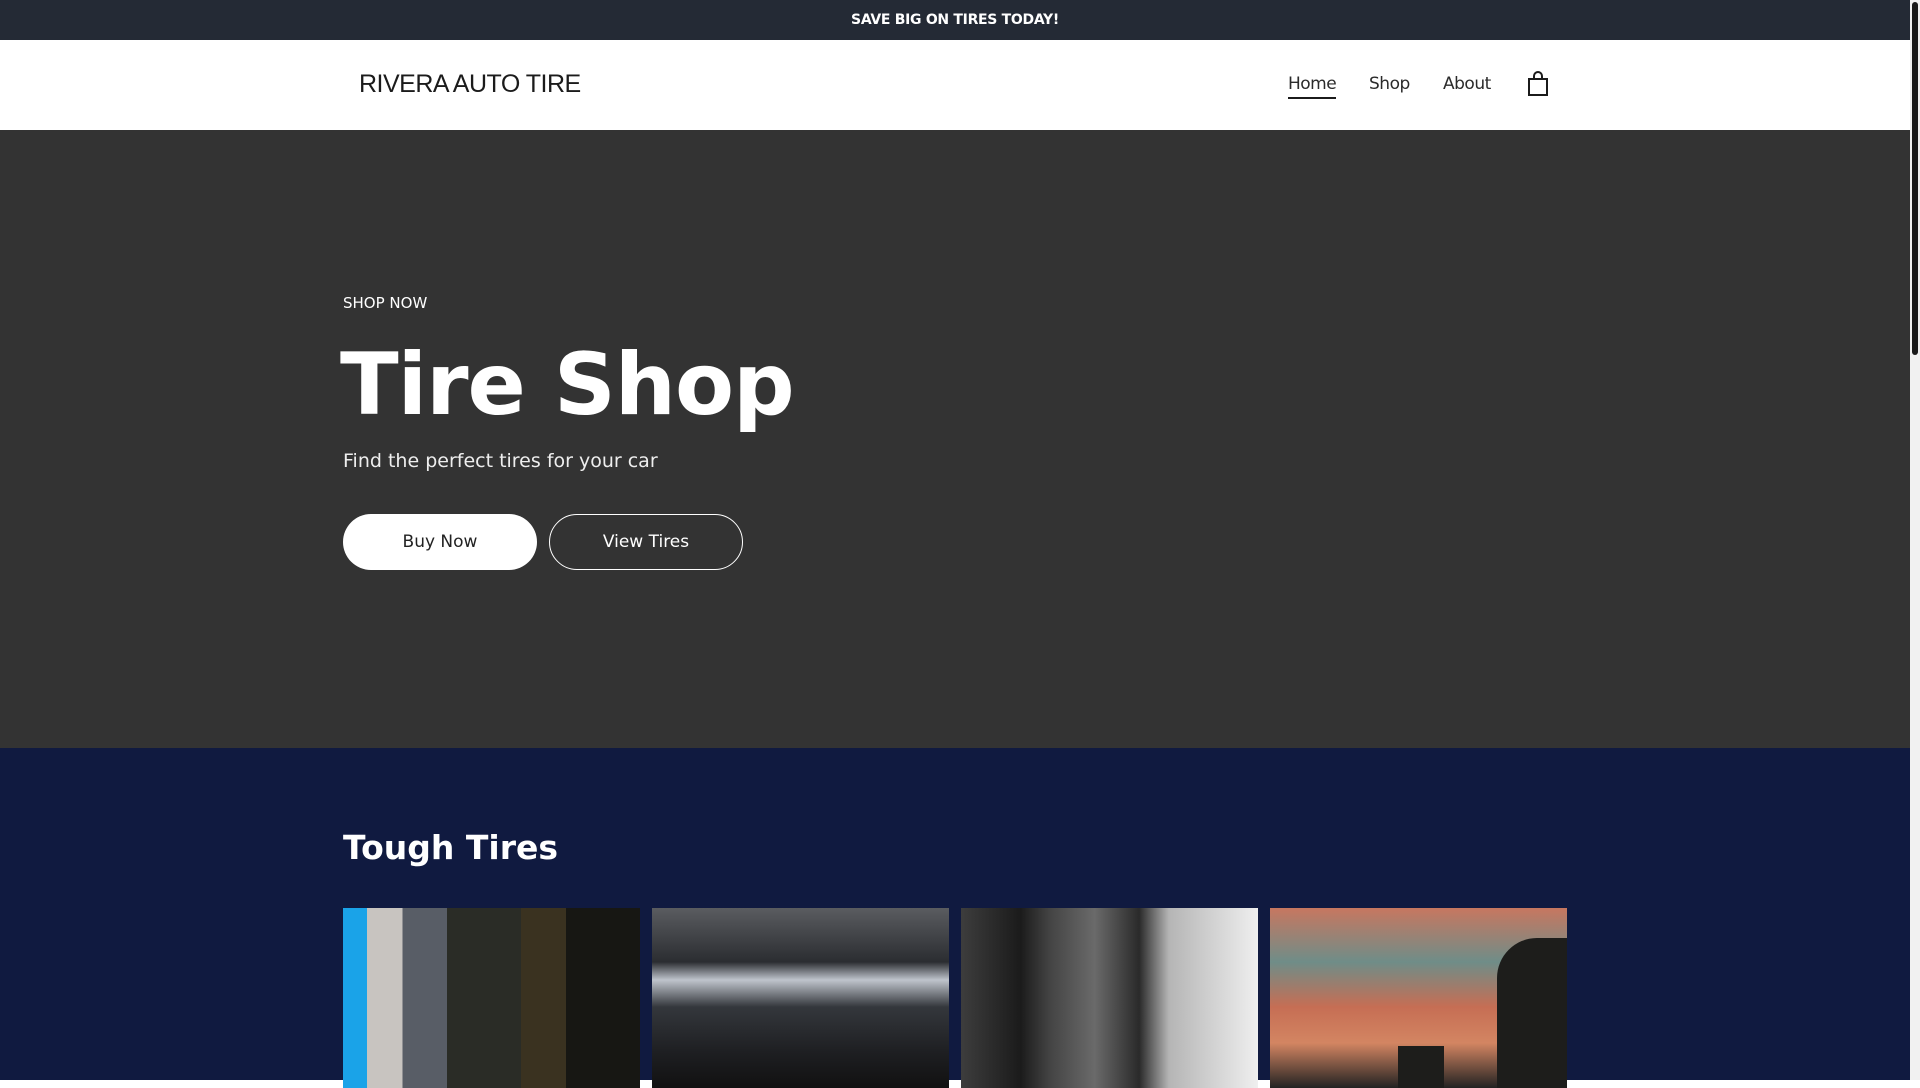 Image resolution: width=1920 pixels, height=1088 pixels. What do you see at coordinates (567, 385) in the screenshot?
I see `hero-title: Tire Shop` at bounding box center [567, 385].